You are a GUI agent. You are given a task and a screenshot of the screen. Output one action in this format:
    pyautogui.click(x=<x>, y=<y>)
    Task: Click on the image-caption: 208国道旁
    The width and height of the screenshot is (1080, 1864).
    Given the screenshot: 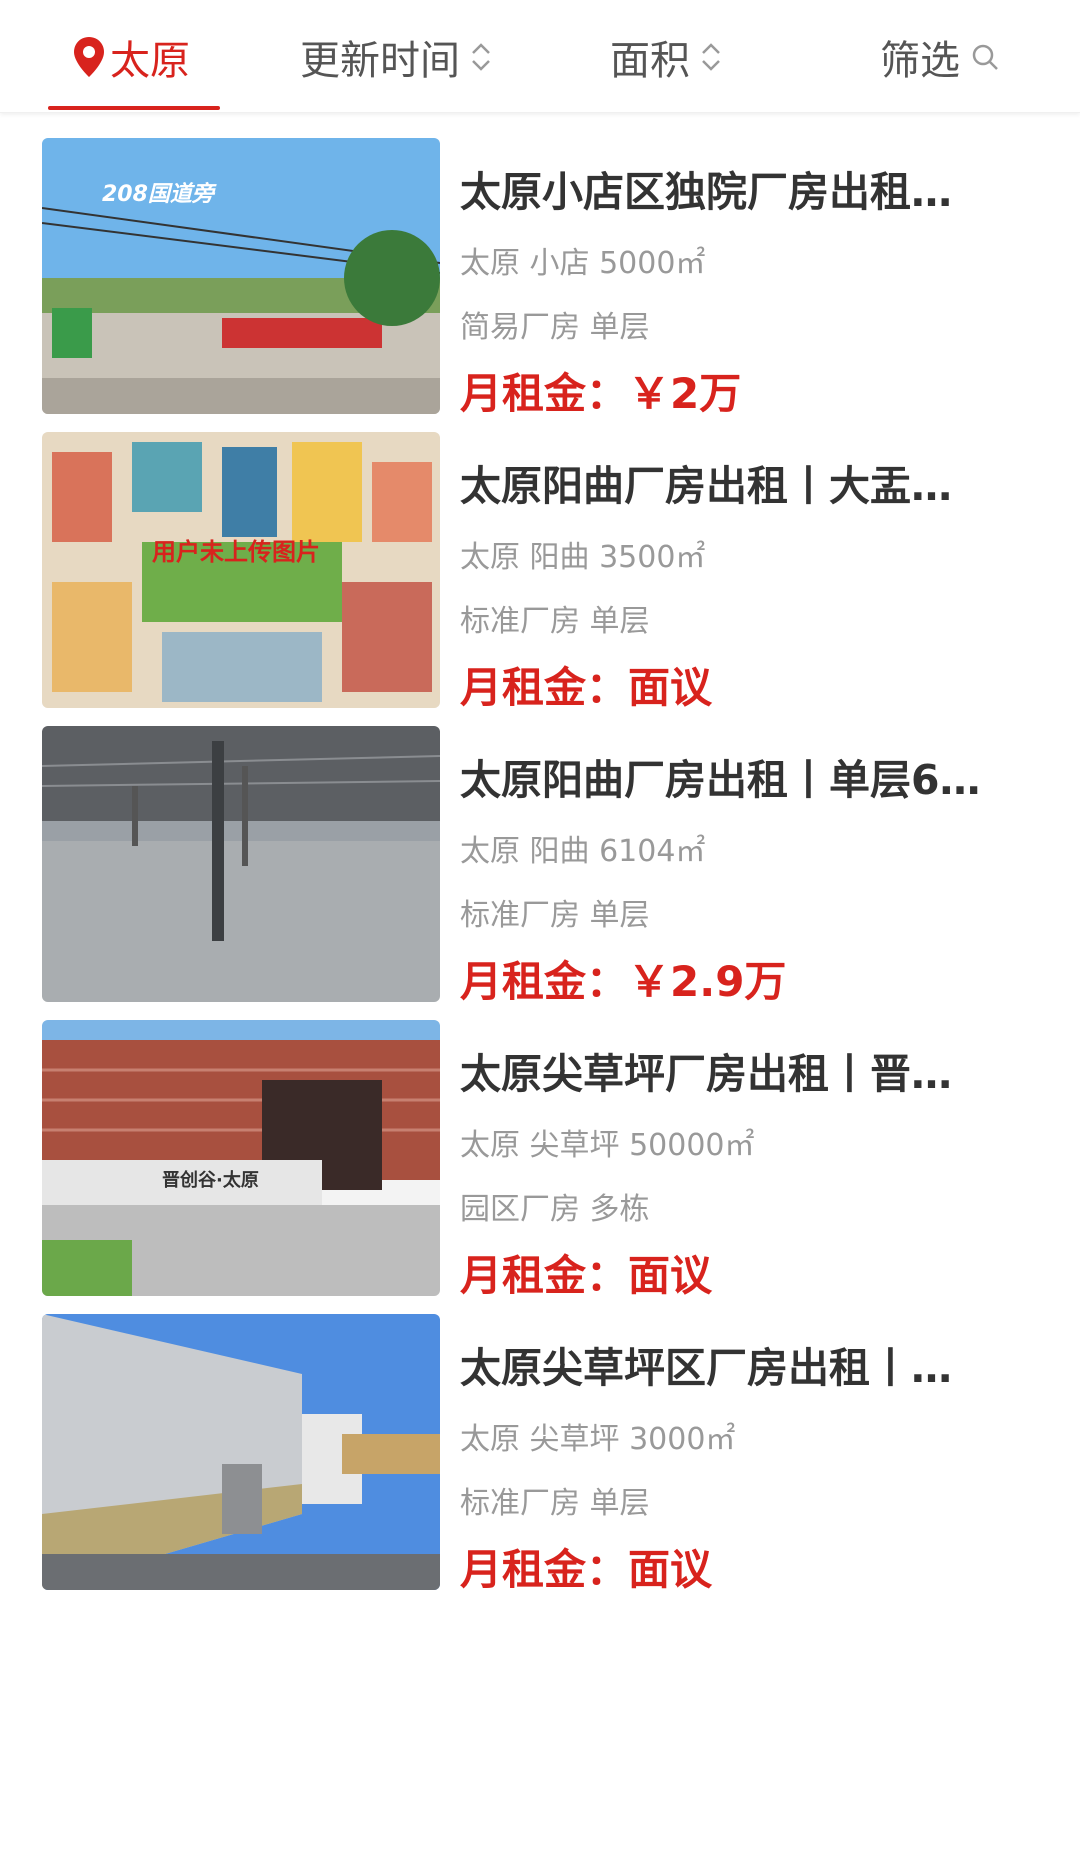 What is the action you would take?
    pyautogui.click(x=158, y=194)
    